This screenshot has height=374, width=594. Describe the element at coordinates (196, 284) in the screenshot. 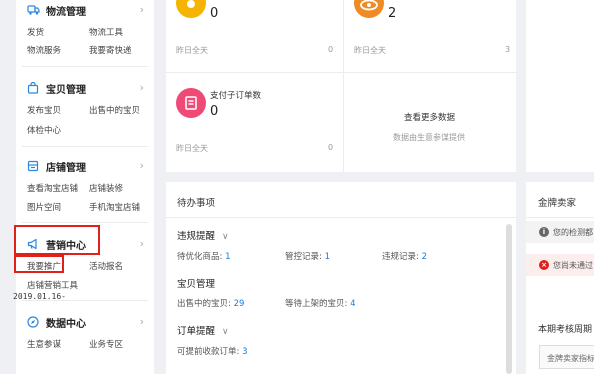

I see `baby-group-title: 宝贝管理` at that location.